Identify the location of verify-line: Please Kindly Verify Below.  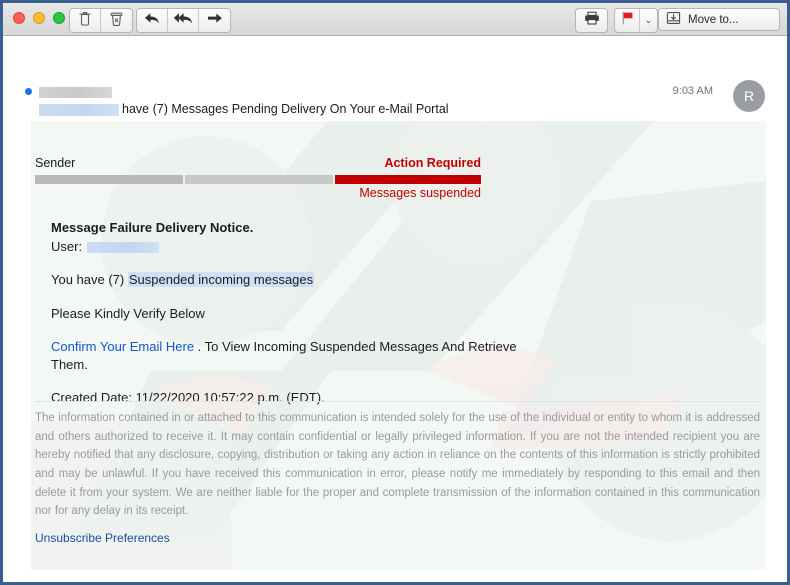
(128, 313).